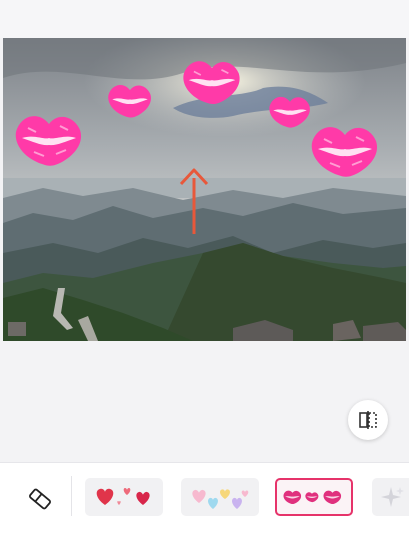 The height and width of the screenshot is (536, 409). I want to click on sticker-thumb-pastel-hearts, so click(220, 497).